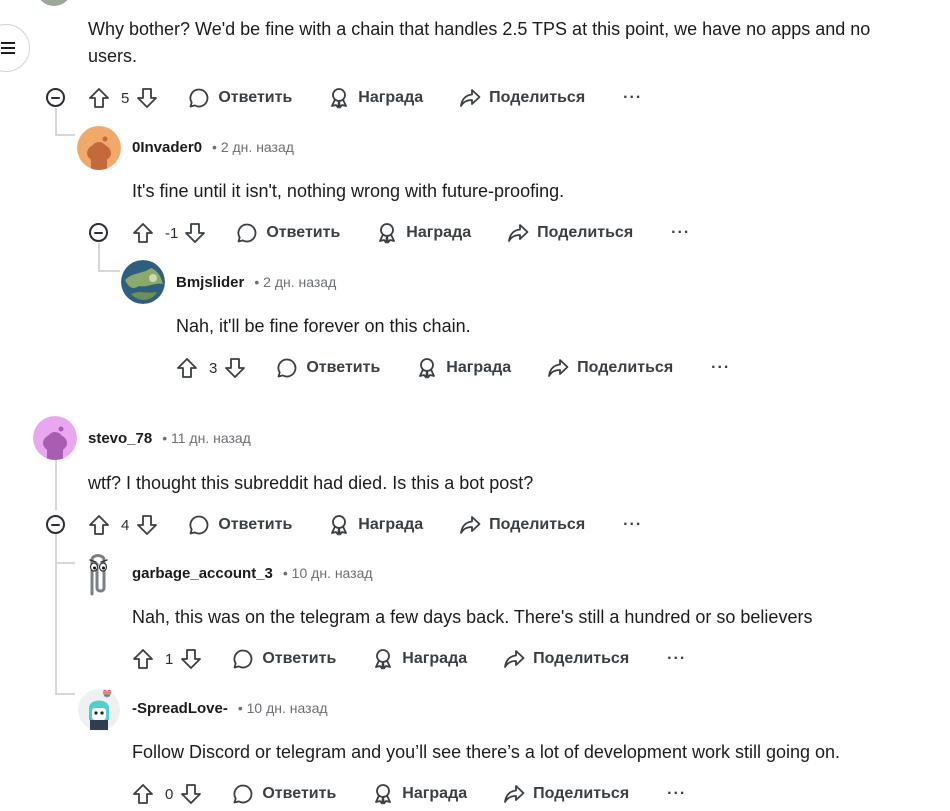 This screenshot has width=950, height=811. What do you see at coordinates (125, 98) in the screenshot?
I see `vote-count: 5` at bounding box center [125, 98].